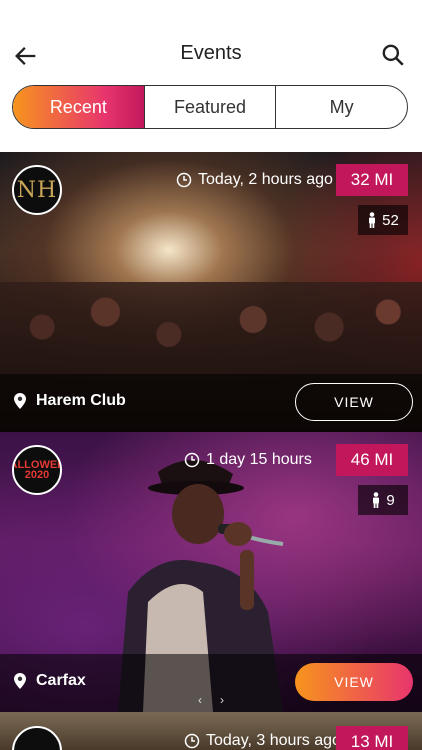  I want to click on search-icon, so click(393, 55).